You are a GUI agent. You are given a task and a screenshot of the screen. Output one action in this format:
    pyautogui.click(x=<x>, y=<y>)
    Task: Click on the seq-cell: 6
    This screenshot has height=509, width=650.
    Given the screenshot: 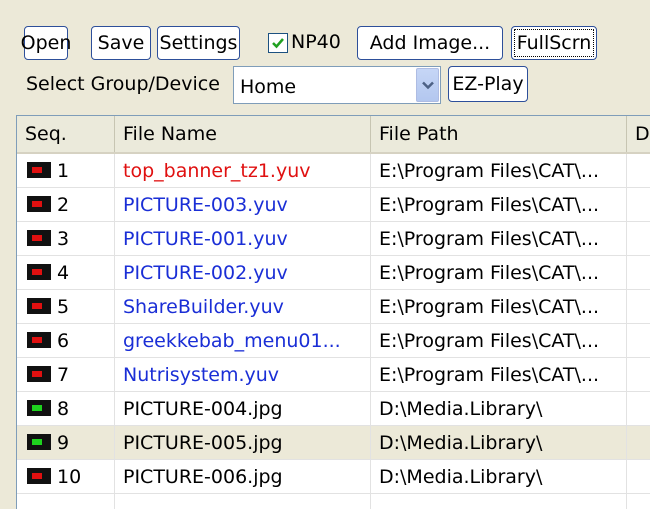 What is the action you would take?
    pyautogui.click(x=66, y=341)
    